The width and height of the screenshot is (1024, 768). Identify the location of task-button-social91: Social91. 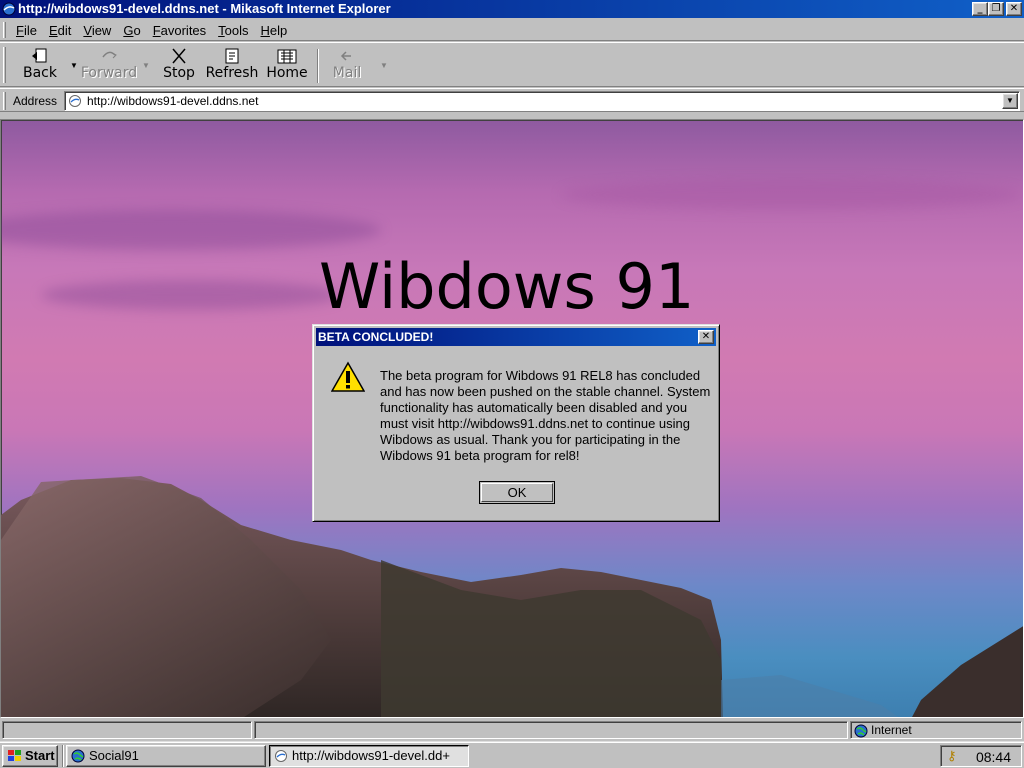
(166, 756).